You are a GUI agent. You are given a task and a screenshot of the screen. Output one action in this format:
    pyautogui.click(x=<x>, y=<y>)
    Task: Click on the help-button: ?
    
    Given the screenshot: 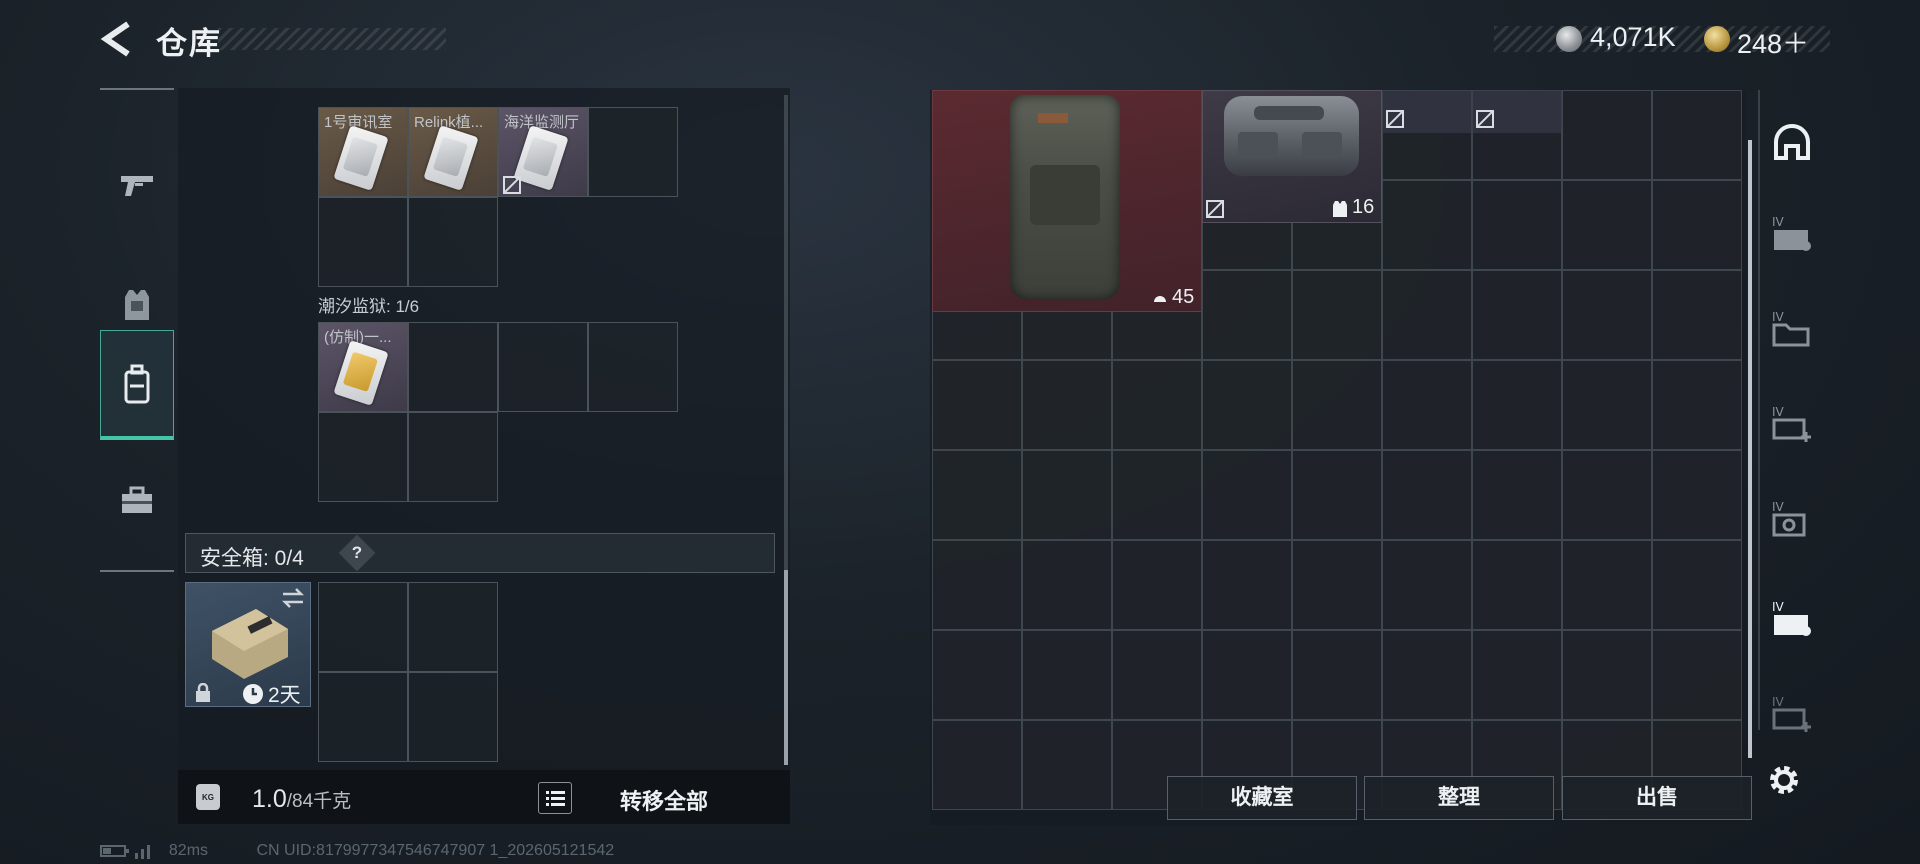 What is the action you would take?
    pyautogui.click(x=357, y=553)
    